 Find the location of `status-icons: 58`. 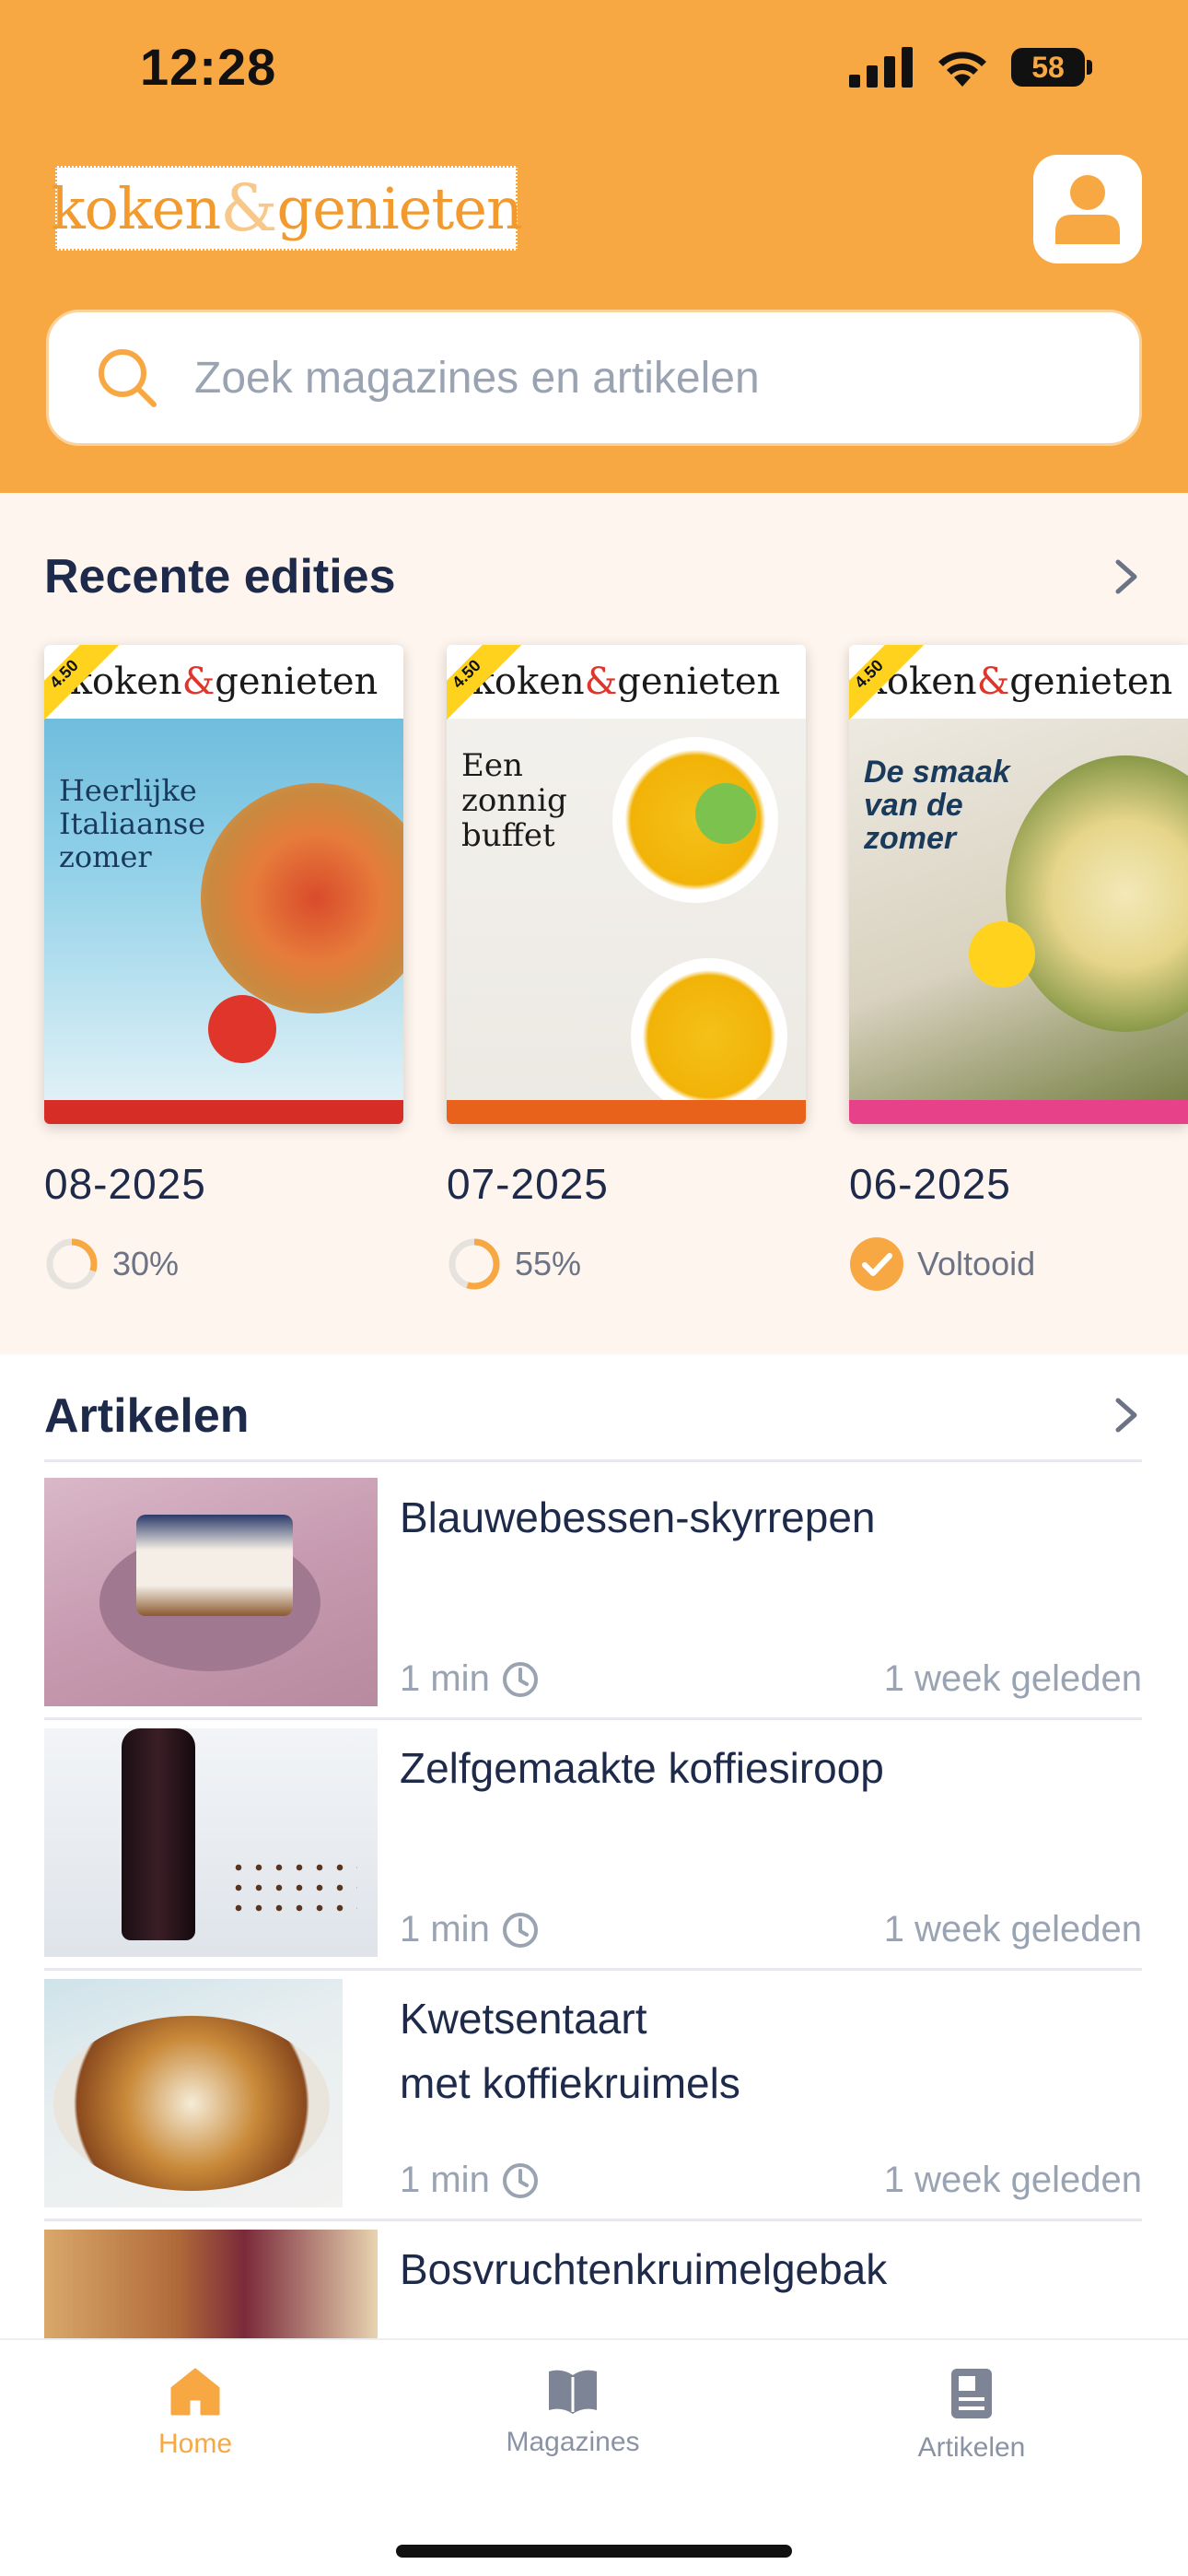

status-icons: 58 is located at coordinates (970, 67).